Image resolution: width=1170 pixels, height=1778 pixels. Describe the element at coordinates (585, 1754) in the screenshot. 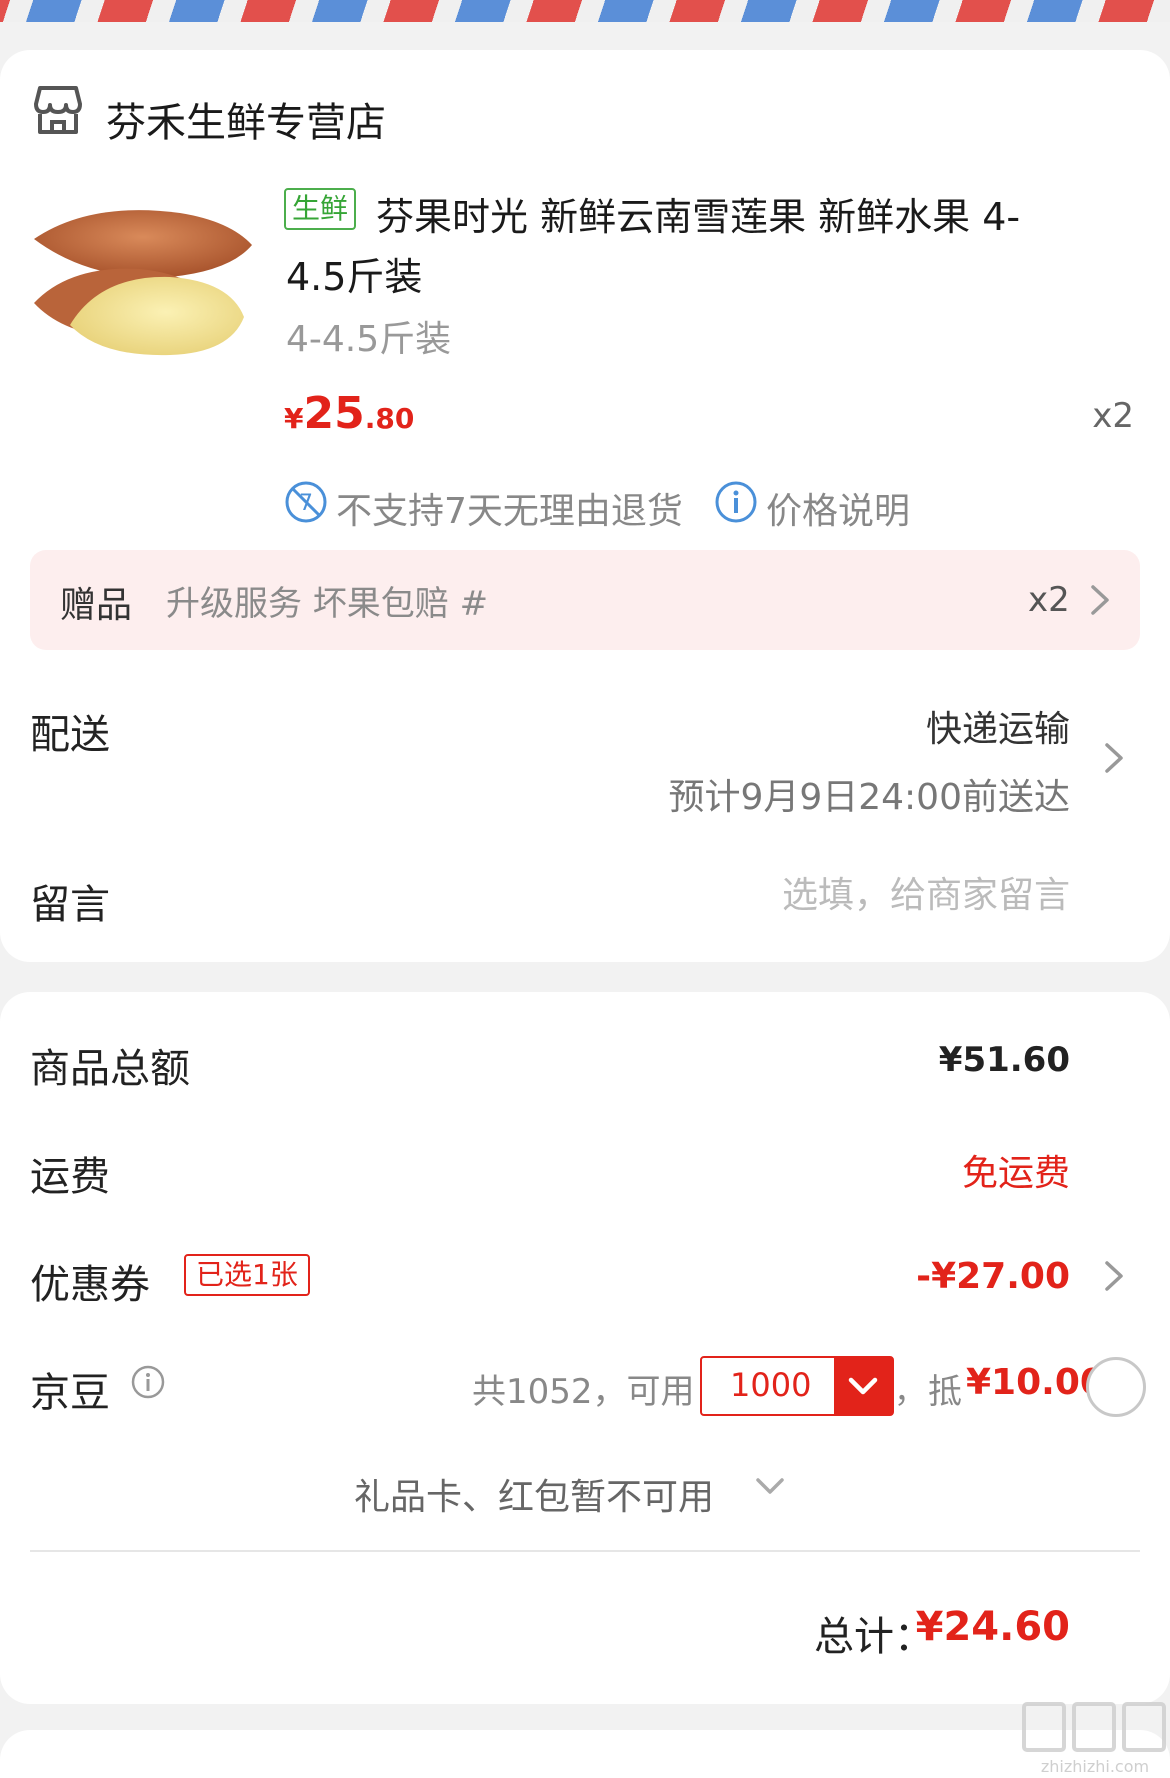

I see `next-card` at that location.